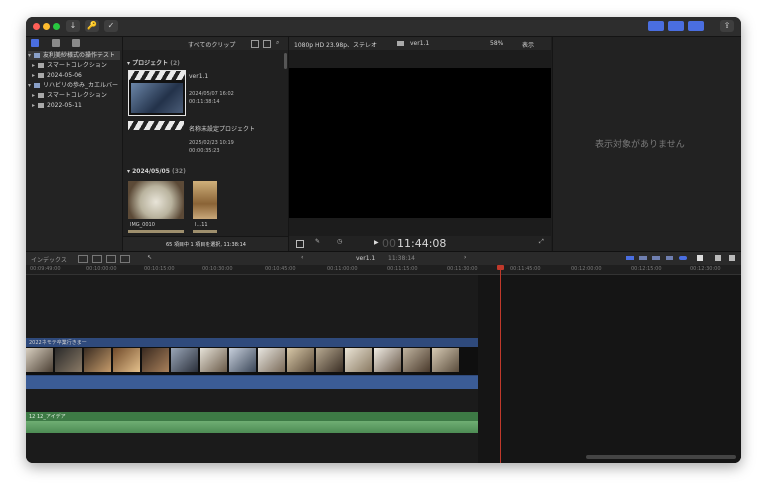  I want to click on library-item-label: スマートコレクション, so click(77, 65).